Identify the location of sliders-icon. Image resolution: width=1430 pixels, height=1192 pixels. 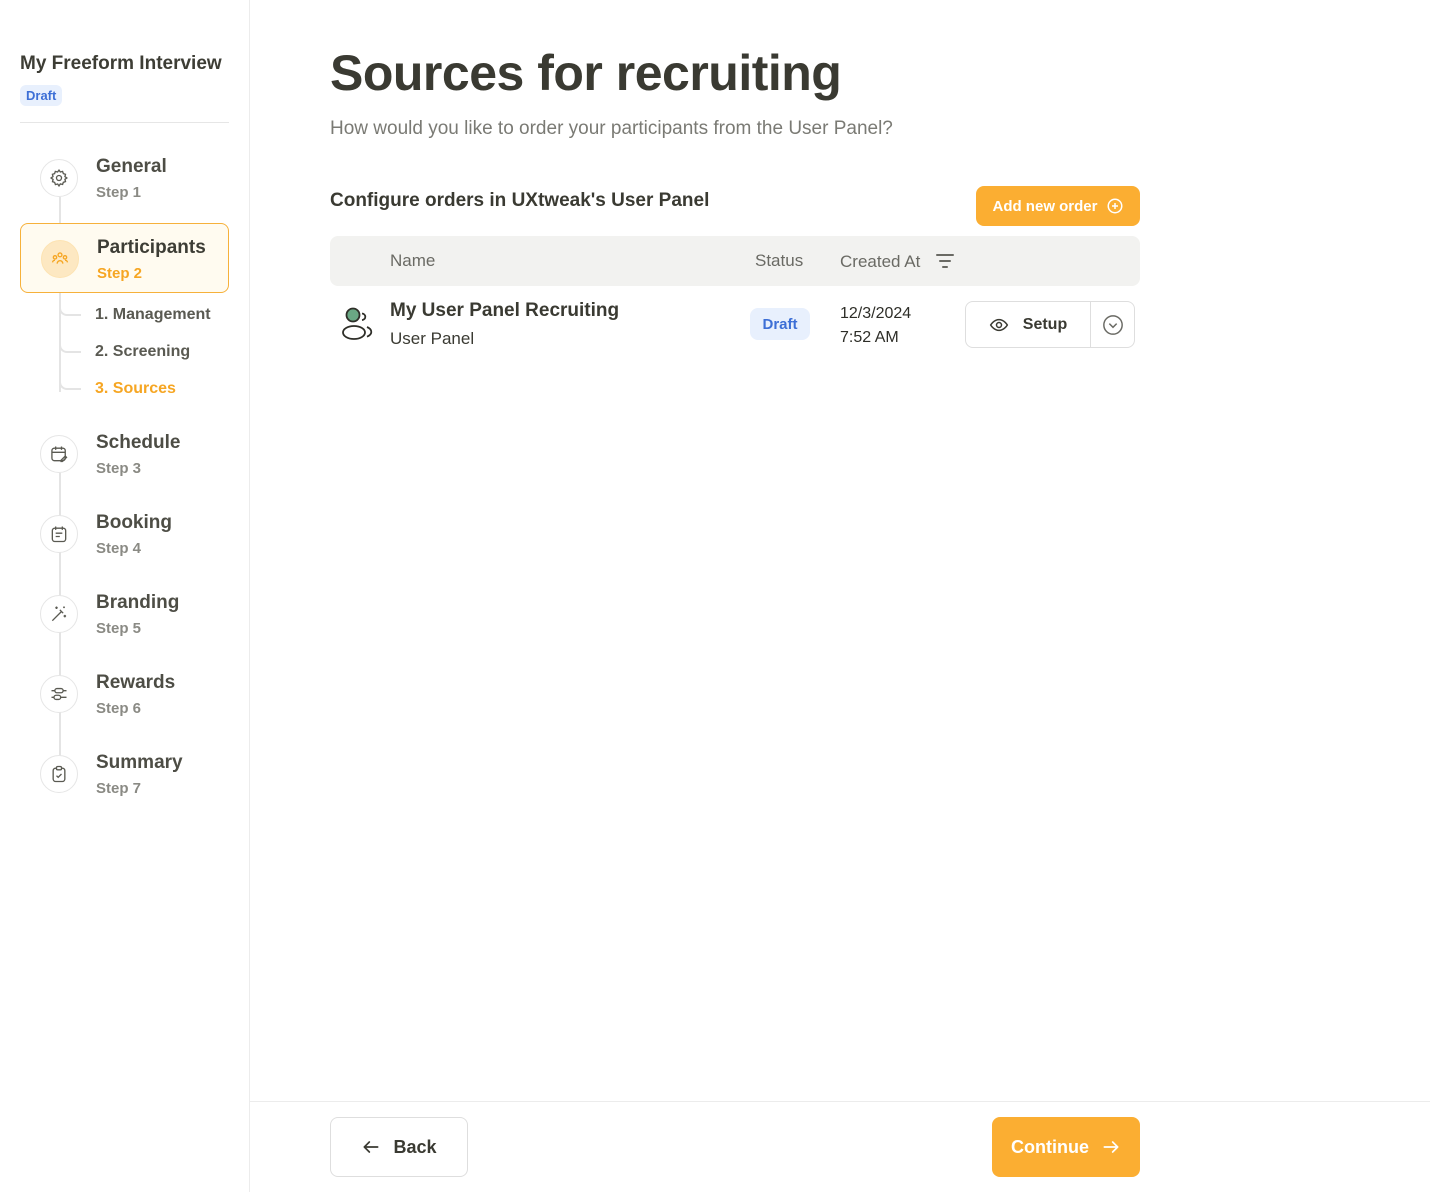
(59, 694).